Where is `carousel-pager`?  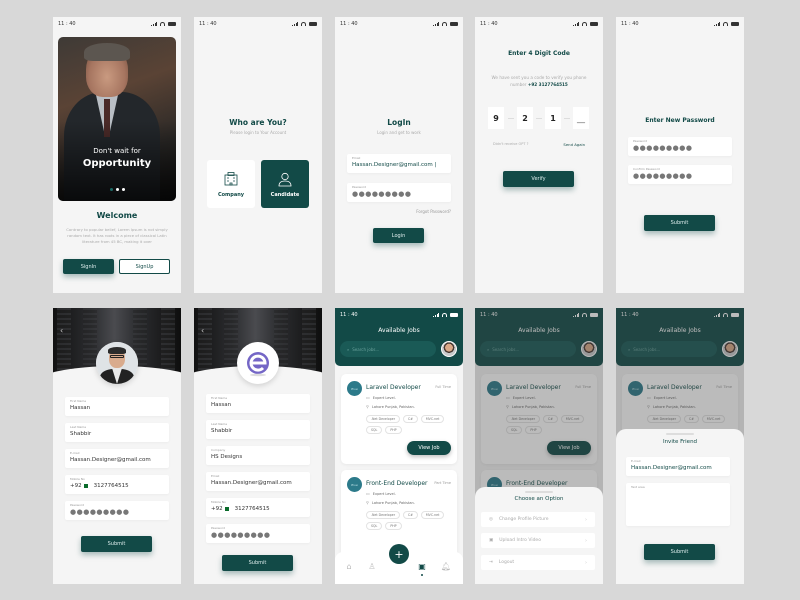 carousel-pager is located at coordinates (117, 189).